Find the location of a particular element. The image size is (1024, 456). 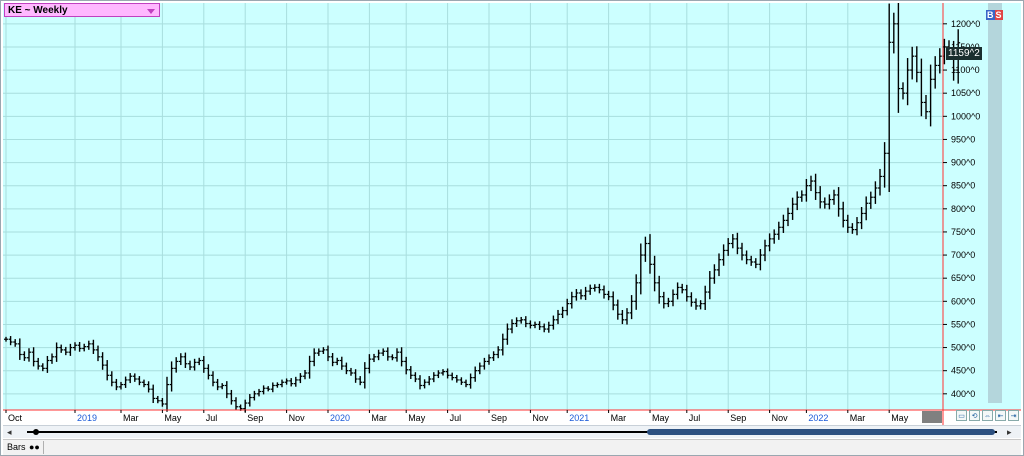

y-tick-label: 800^0 is located at coordinates (963, 209).